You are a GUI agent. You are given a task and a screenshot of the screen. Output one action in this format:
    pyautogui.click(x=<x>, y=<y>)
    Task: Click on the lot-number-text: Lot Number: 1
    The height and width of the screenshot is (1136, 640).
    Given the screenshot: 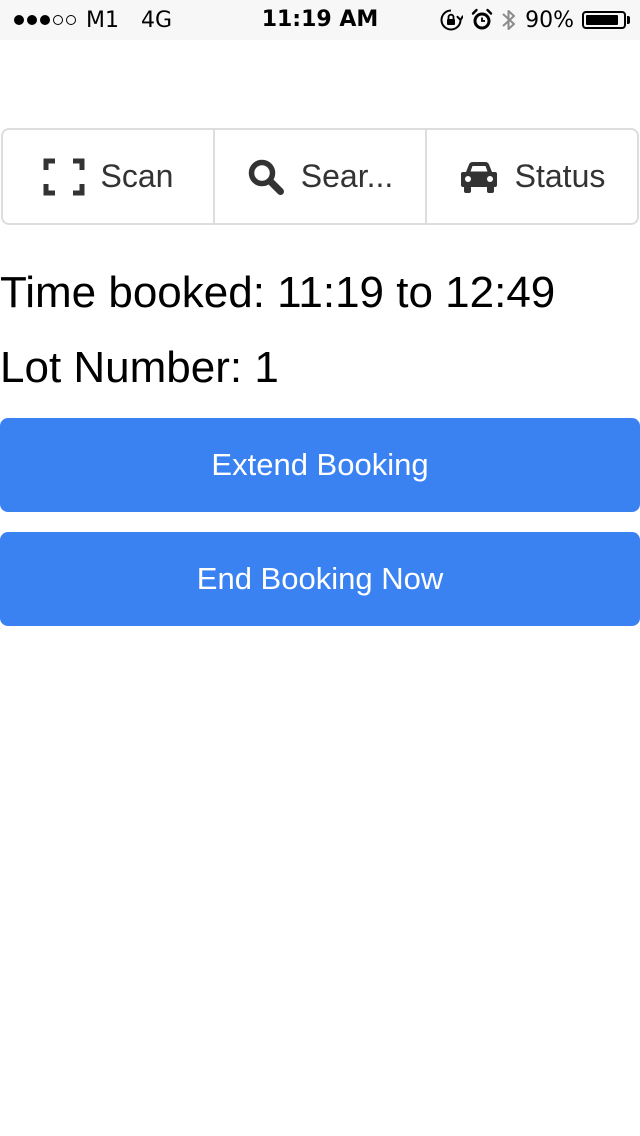 What is the action you would take?
    pyautogui.click(x=139, y=367)
    